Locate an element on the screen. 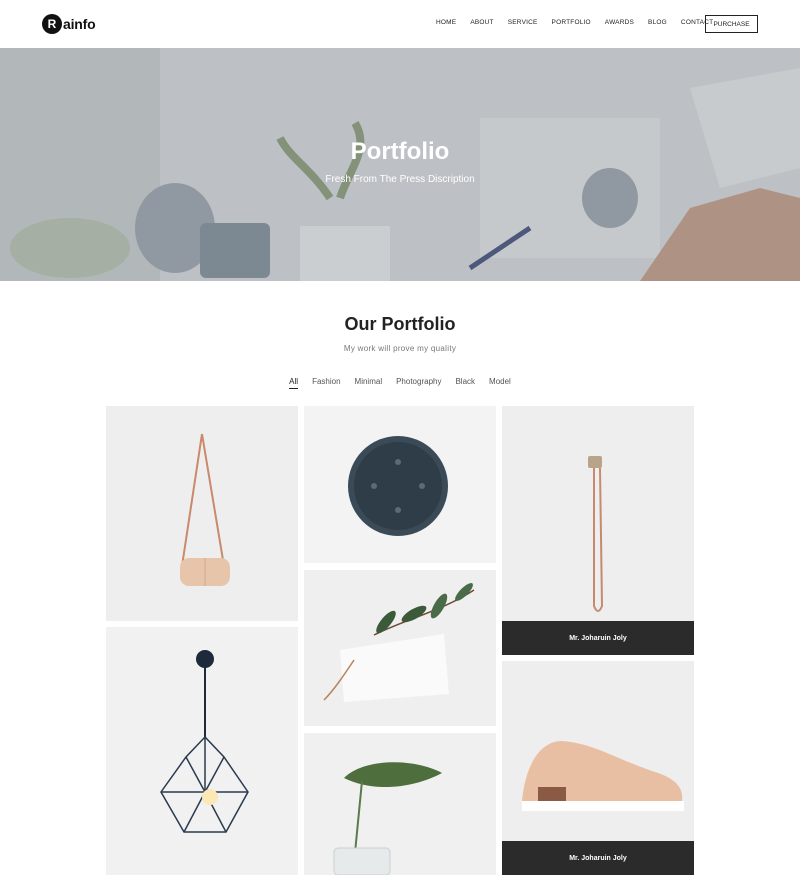 The width and height of the screenshot is (800, 875). logo-badge: R is located at coordinates (52, 24).